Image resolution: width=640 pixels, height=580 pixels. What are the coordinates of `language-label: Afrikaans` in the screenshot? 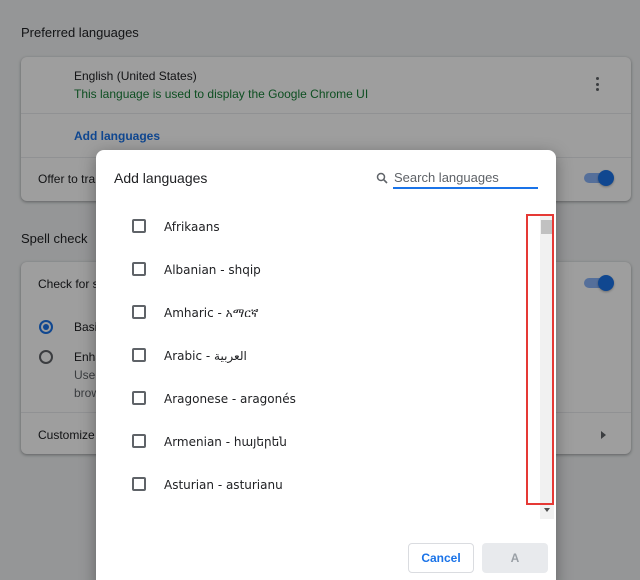 It's located at (192, 227).